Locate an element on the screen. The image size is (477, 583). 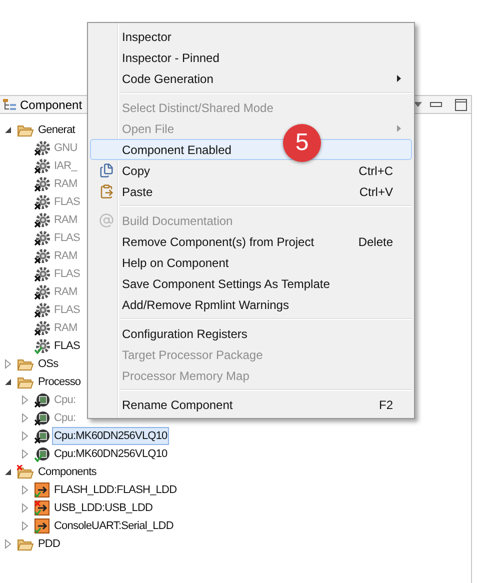
menu-item: Inspector - Pinned is located at coordinates (251, 57).